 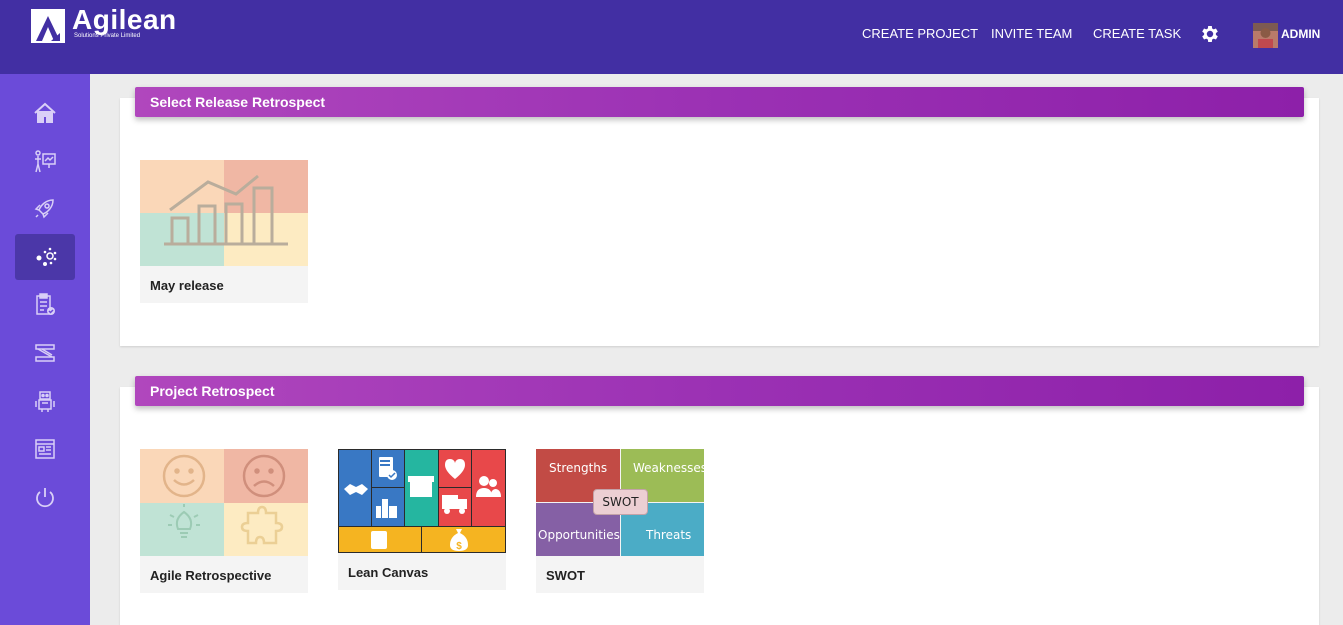 I want to click on robot-icon, so click(x=45, y=401).